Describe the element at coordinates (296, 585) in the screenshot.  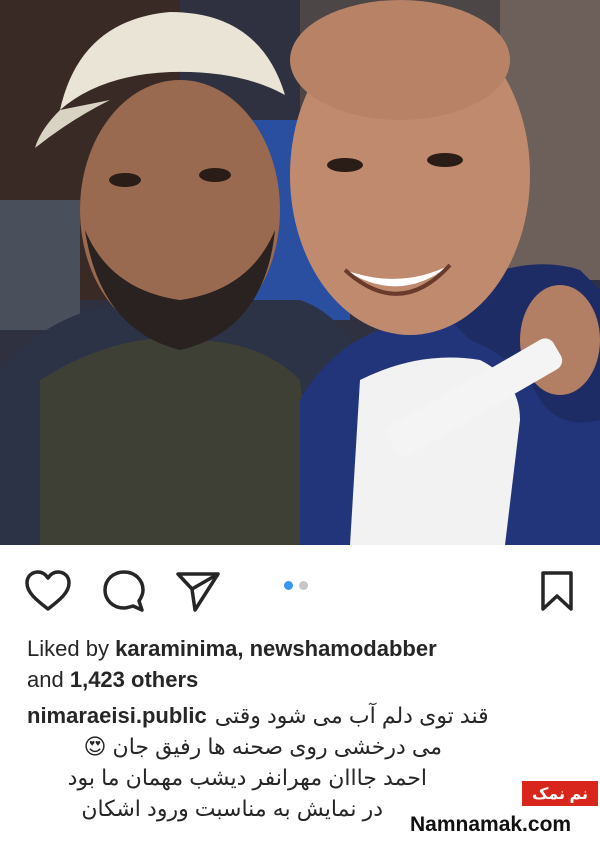
I see `carousel-indicator` at that location.